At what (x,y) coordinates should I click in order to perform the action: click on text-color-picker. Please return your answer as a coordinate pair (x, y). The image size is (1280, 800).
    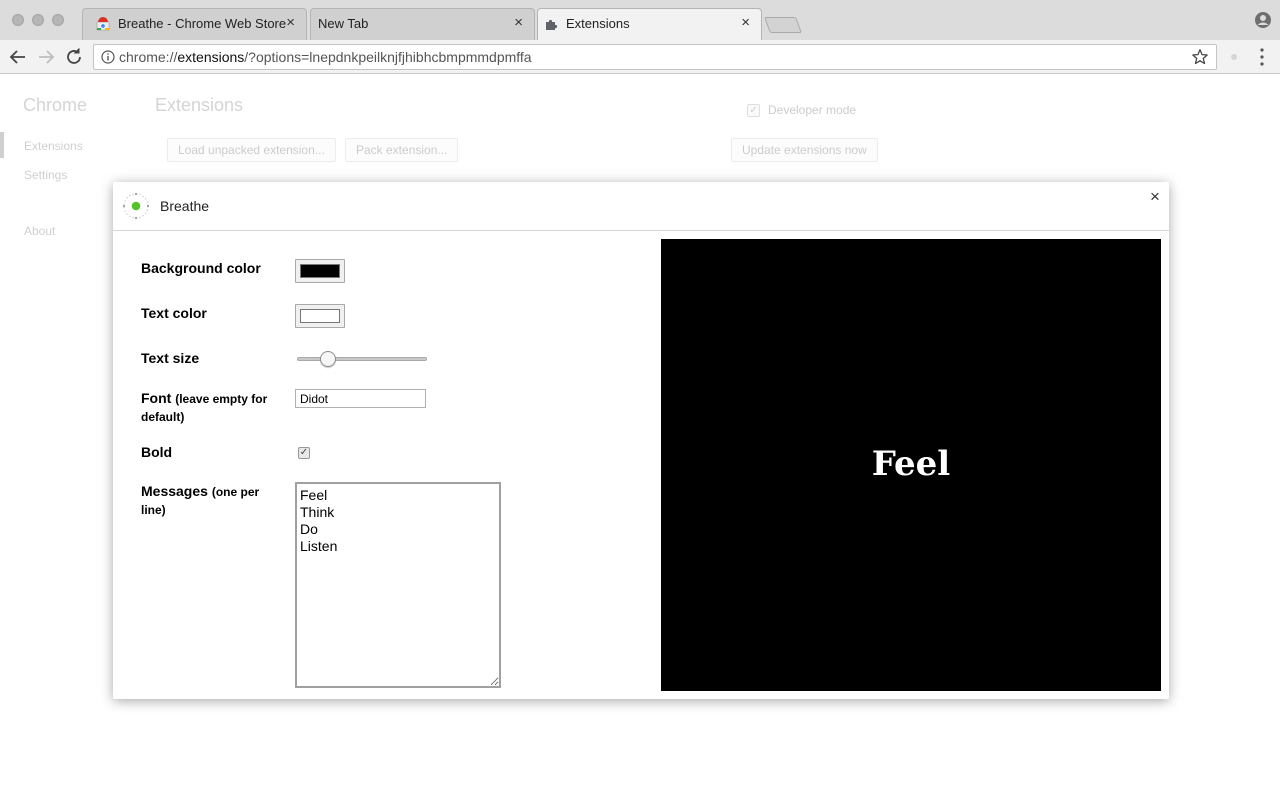
    Looking at the image, I should click on (320, 316).